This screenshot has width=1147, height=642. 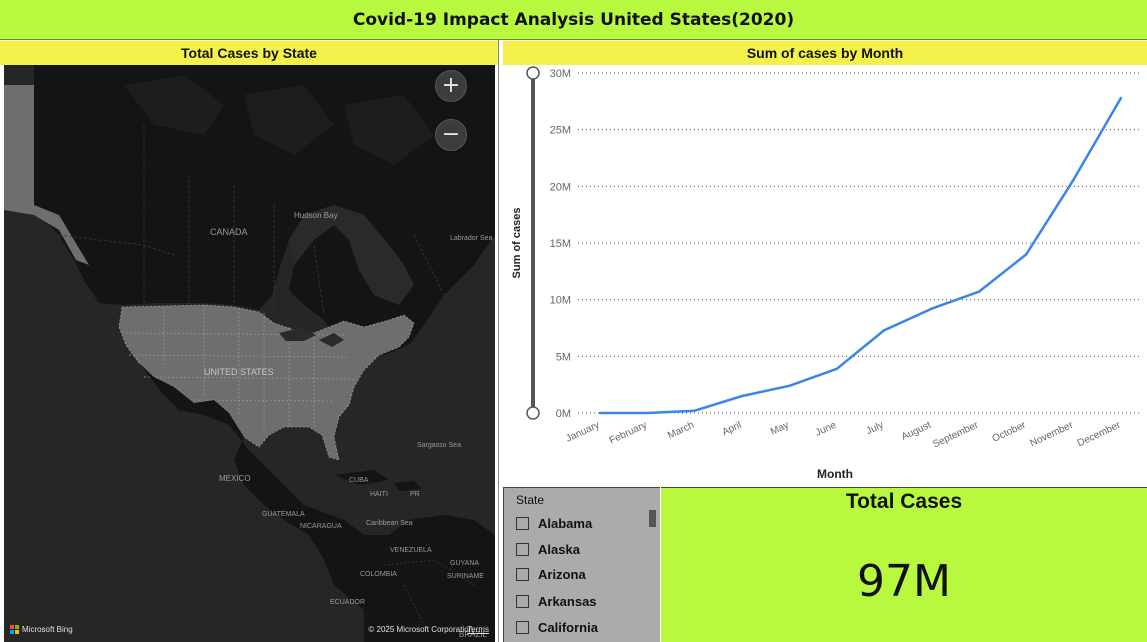 I want to click on label-mexico: MEXICO, so click(x=235, y=478).